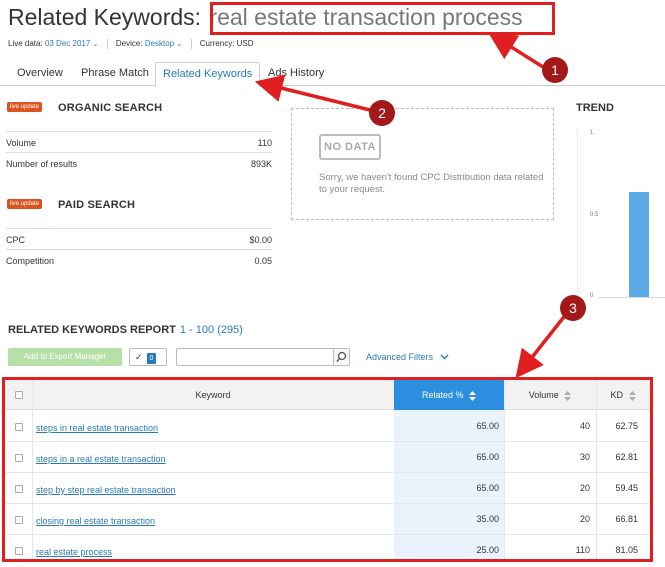 The width and height of the screenshot is (665, 567). Describe the element at coordinates (264, 143) in the screenshot. I see `row-value: 110` at that location.